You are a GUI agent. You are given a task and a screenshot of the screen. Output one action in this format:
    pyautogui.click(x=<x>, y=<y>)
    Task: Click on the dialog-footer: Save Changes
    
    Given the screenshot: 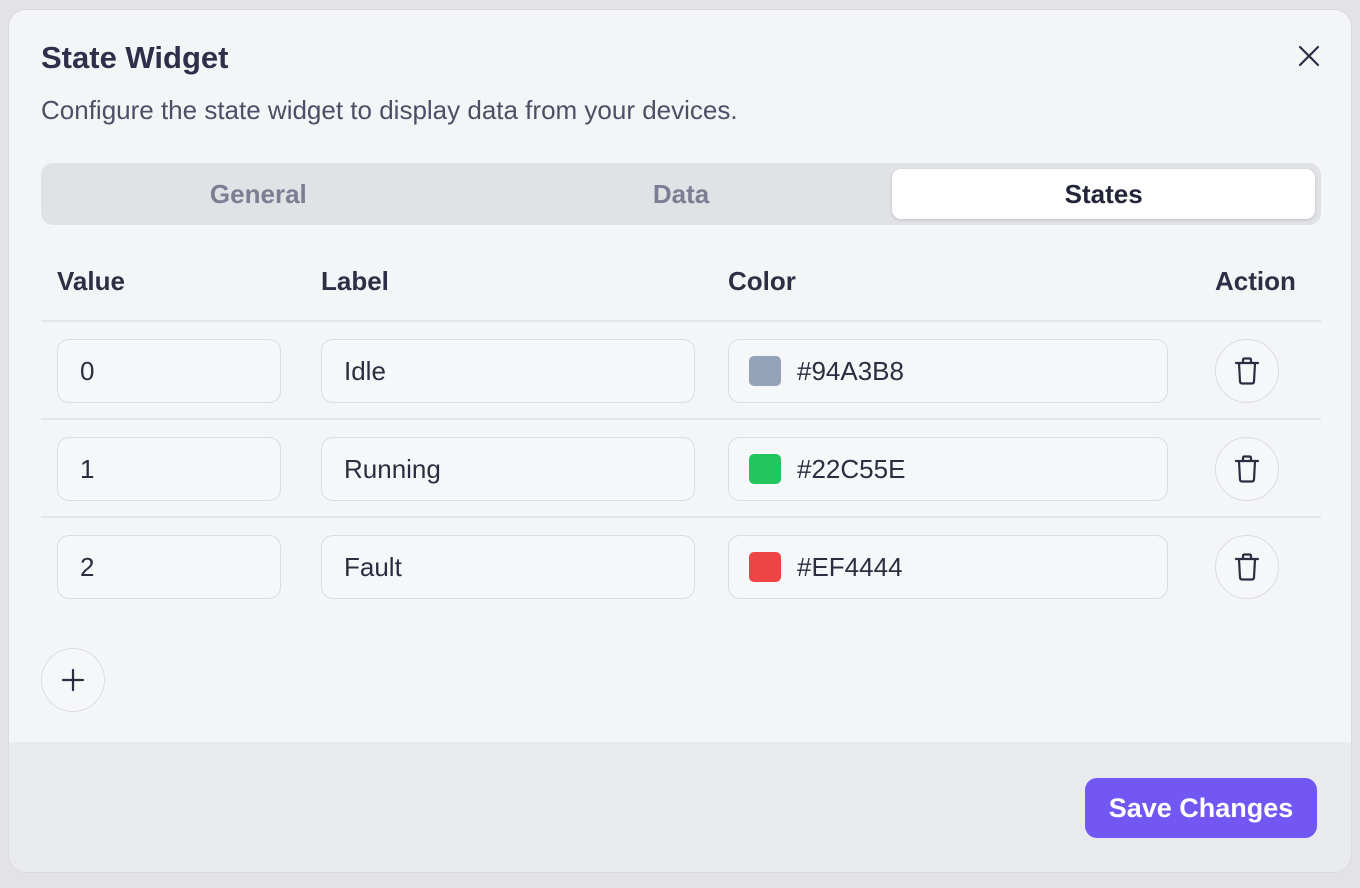 What is the action you would take?
    pyautogui.click(x=680, y=807)
    